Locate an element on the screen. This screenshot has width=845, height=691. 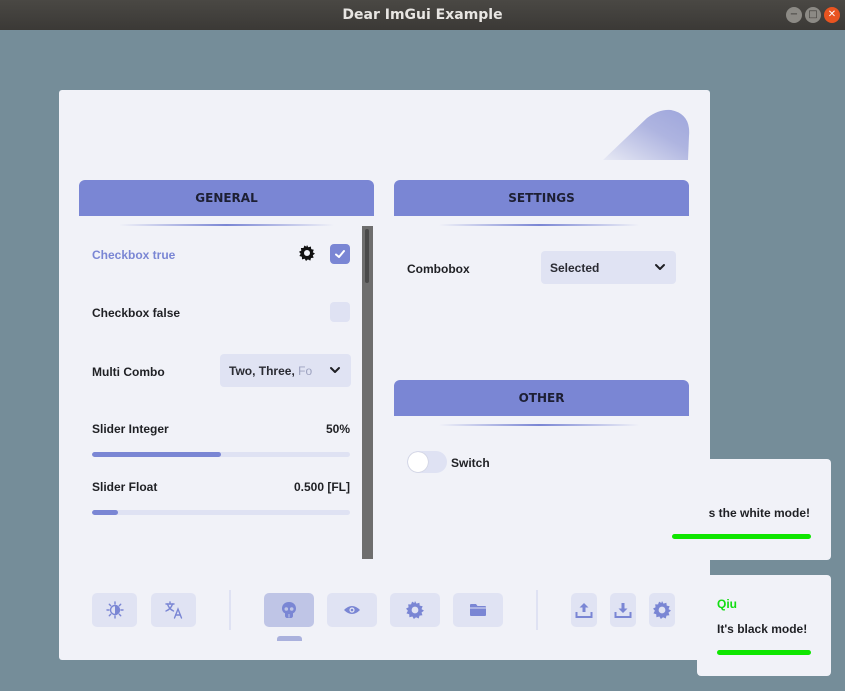
general-scrollbar is located at coordinates (367, 392).